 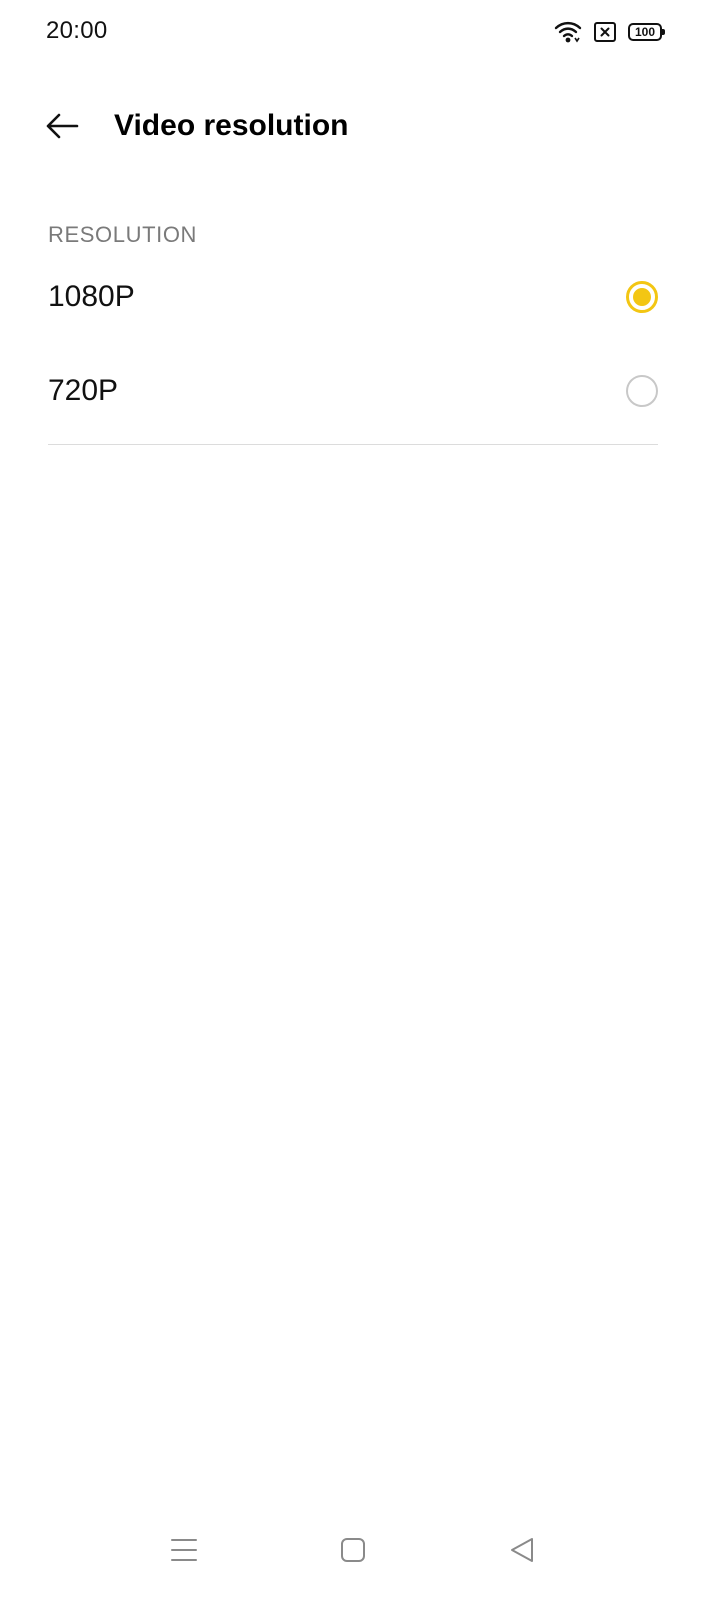 I want to click on nav-bar, so click(x=360, y=1550).